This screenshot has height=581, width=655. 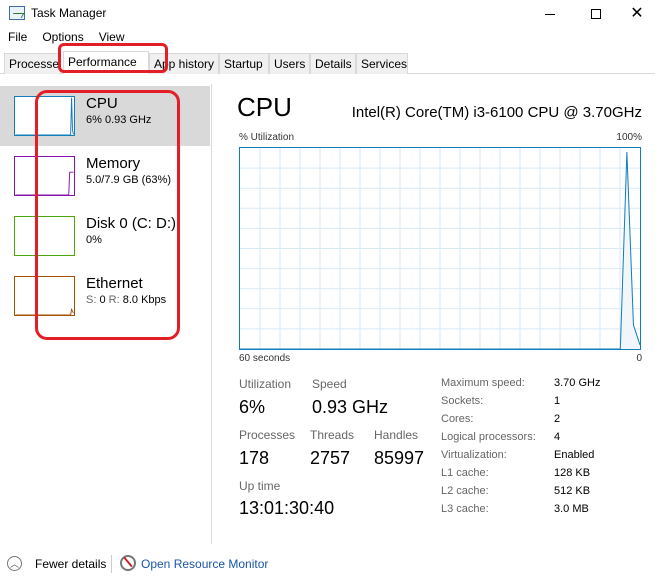 I want to click on sidebar-item-ethernet: Ethernet S: 0 R: 8.0 Kbps, so click(x=105, y=296).